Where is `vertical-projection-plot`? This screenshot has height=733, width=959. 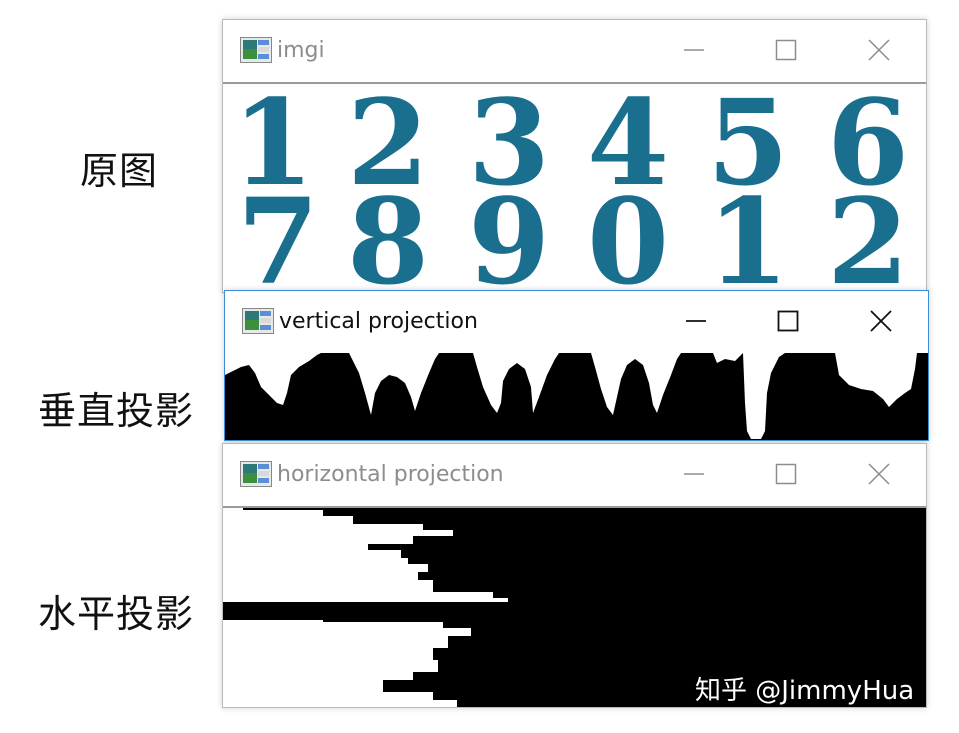 vertical-projection-plot is located at coordinates (576, 396).